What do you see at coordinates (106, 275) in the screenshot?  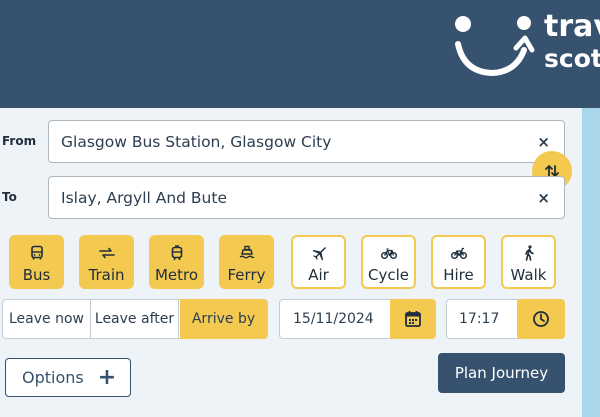 I see `mode-train-label: Train` at bounding box center [106, 275].